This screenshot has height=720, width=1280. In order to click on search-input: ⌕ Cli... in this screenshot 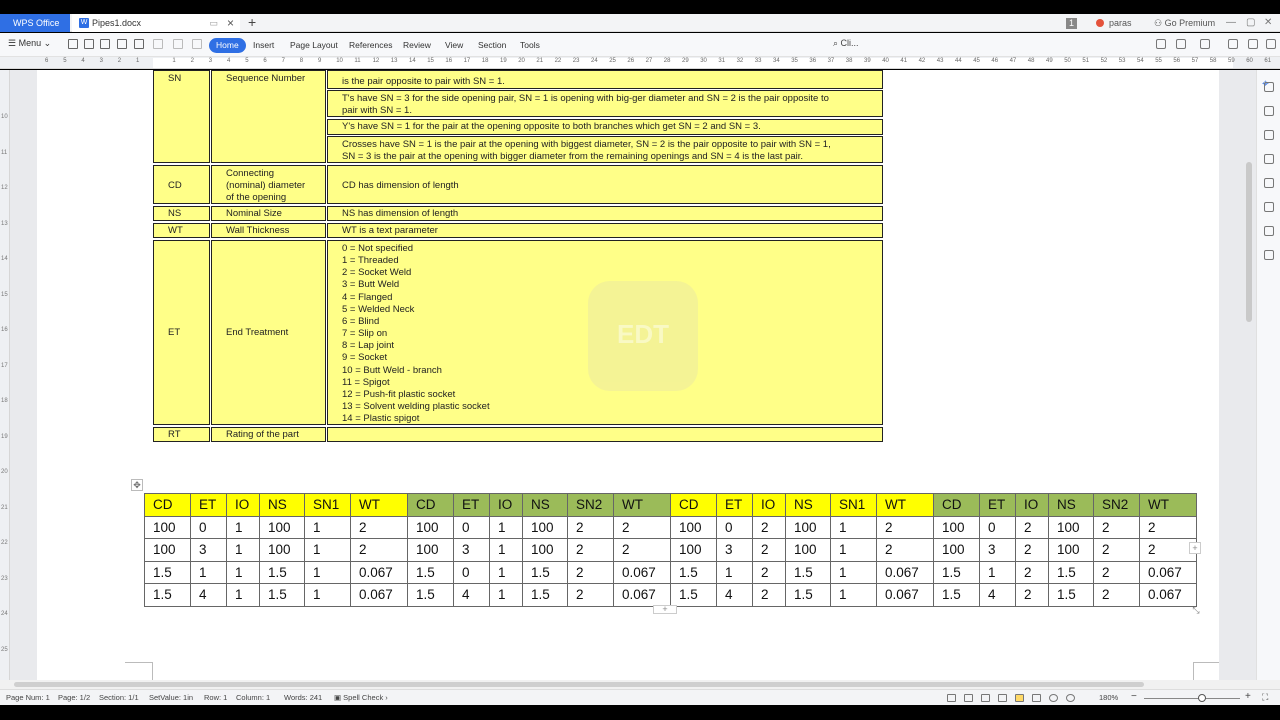, I will do `click(846, 43)`.